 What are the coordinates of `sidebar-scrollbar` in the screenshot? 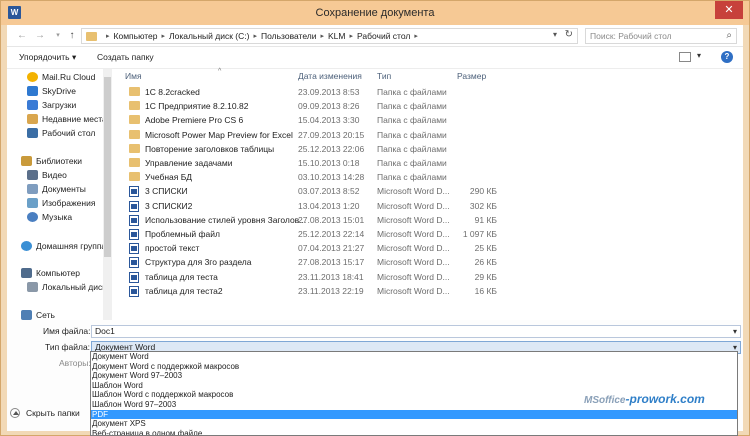 It's located at (107, 194).